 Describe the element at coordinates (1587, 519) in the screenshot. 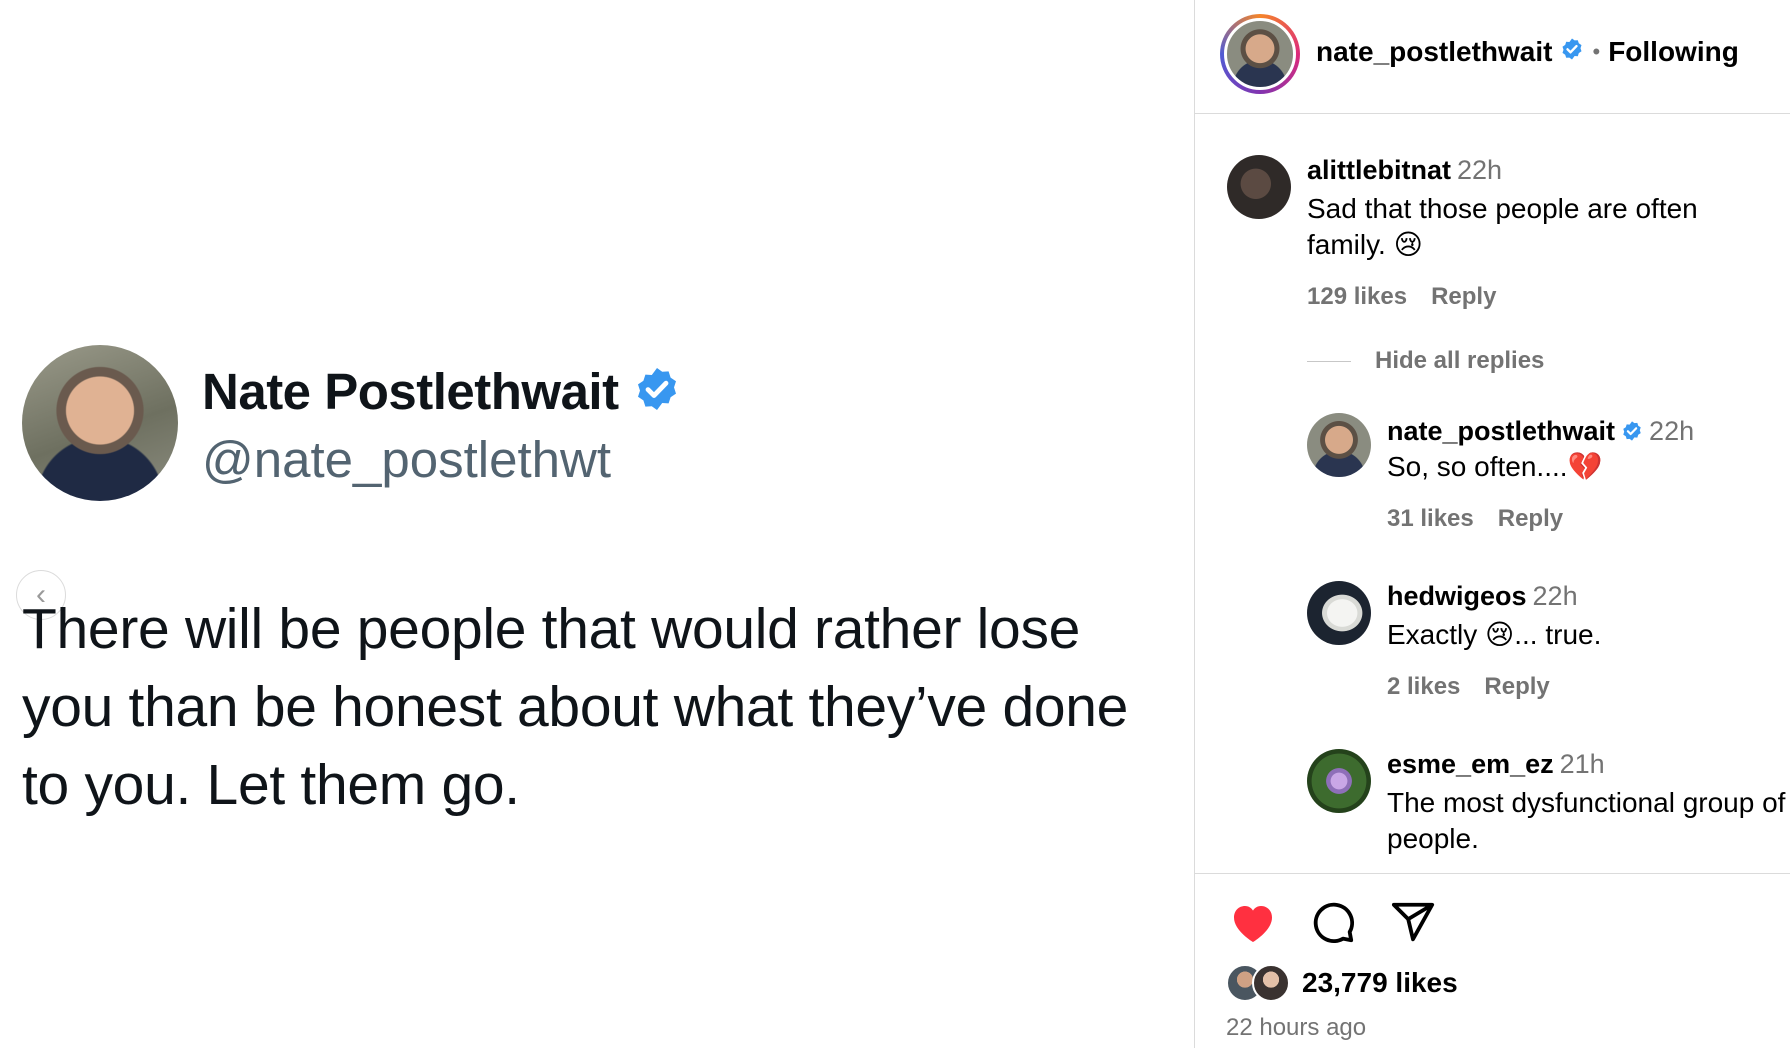

I see `comment-actions: 31 likes Reply` at that location.